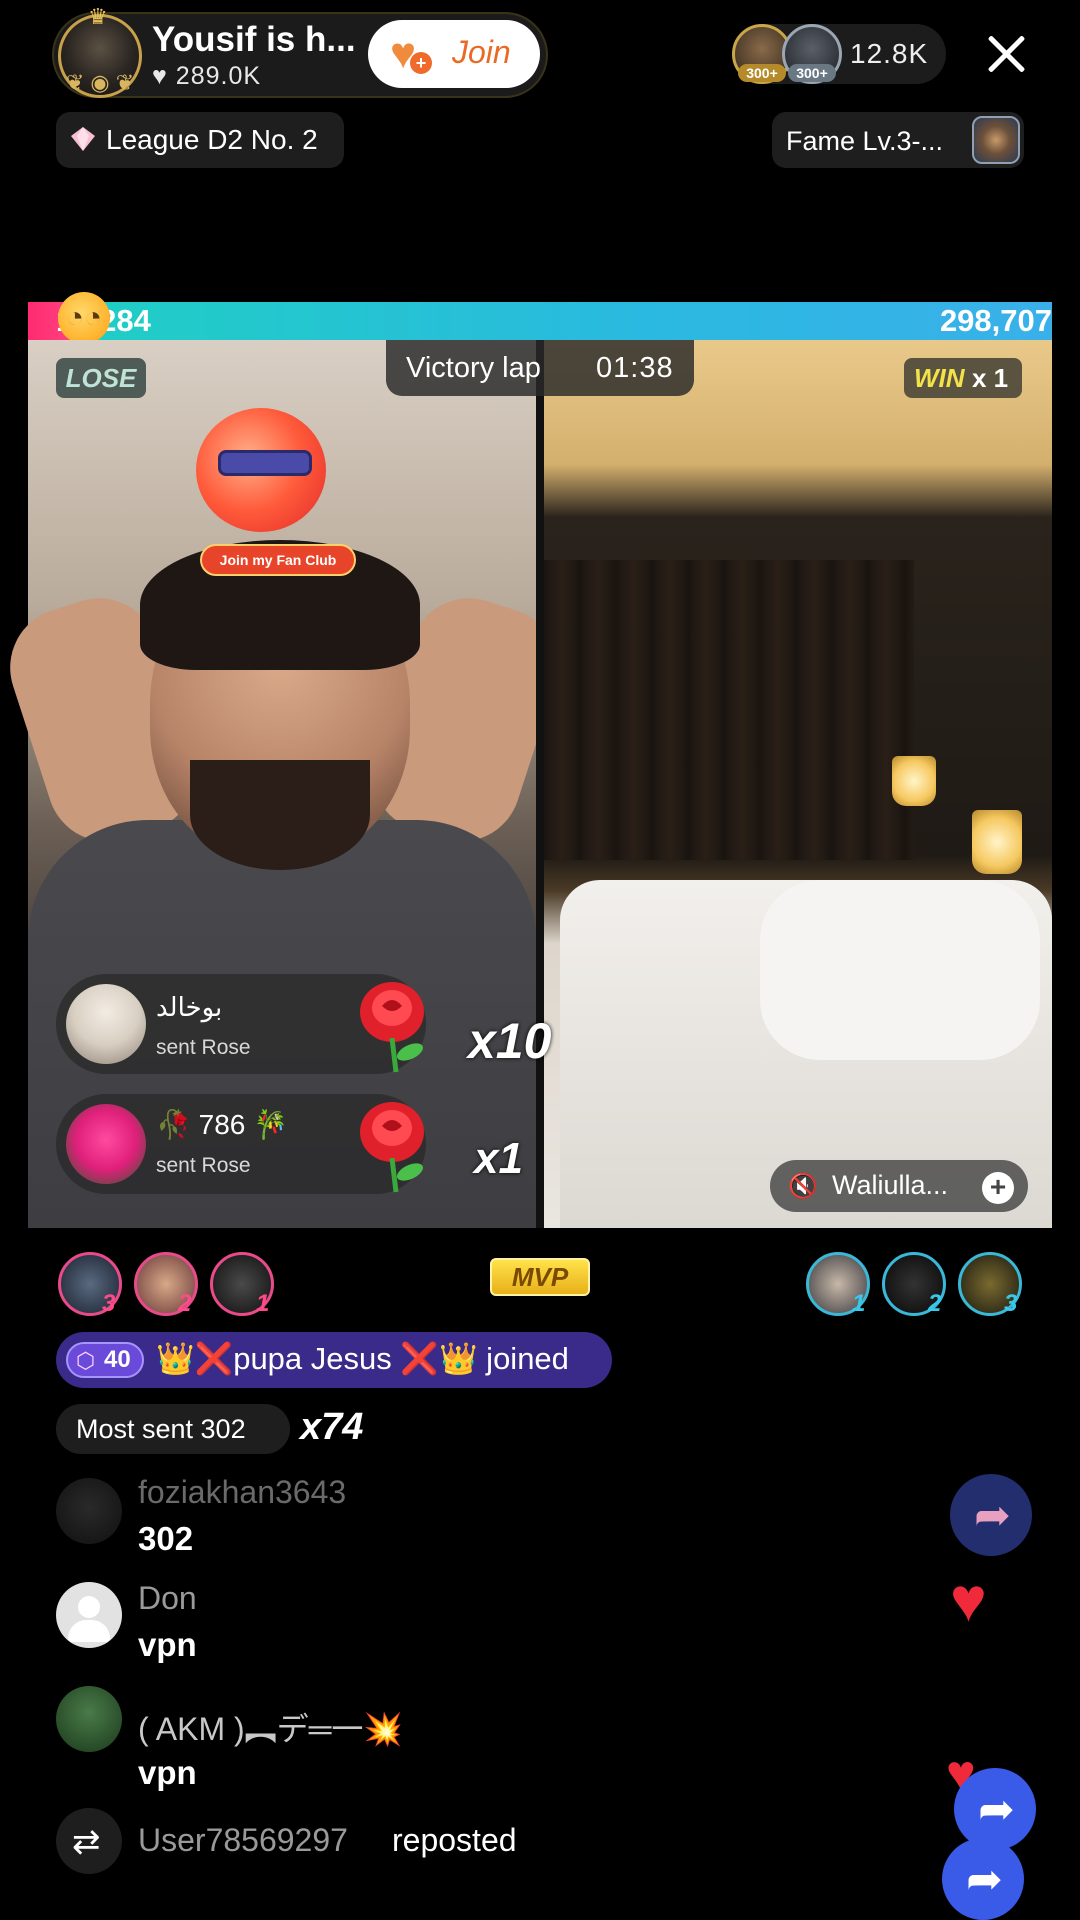 The width and height of the screenshot is (1080, 1920). What do you see at coordinates (998, 1188) in the screenshot?
I see `follow-plus-icon: +` at bounding box center [998, 1188].